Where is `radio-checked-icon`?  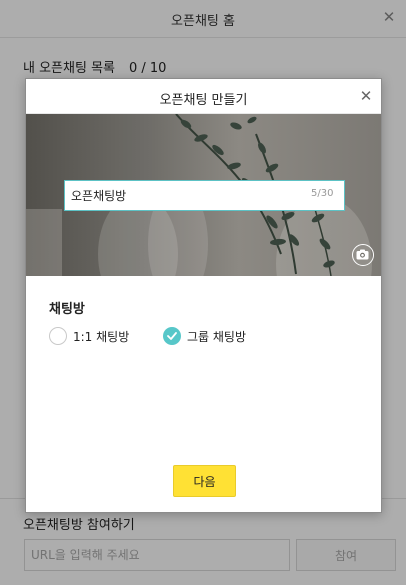
radio-checked-icon is located at coordinates (172, 336).